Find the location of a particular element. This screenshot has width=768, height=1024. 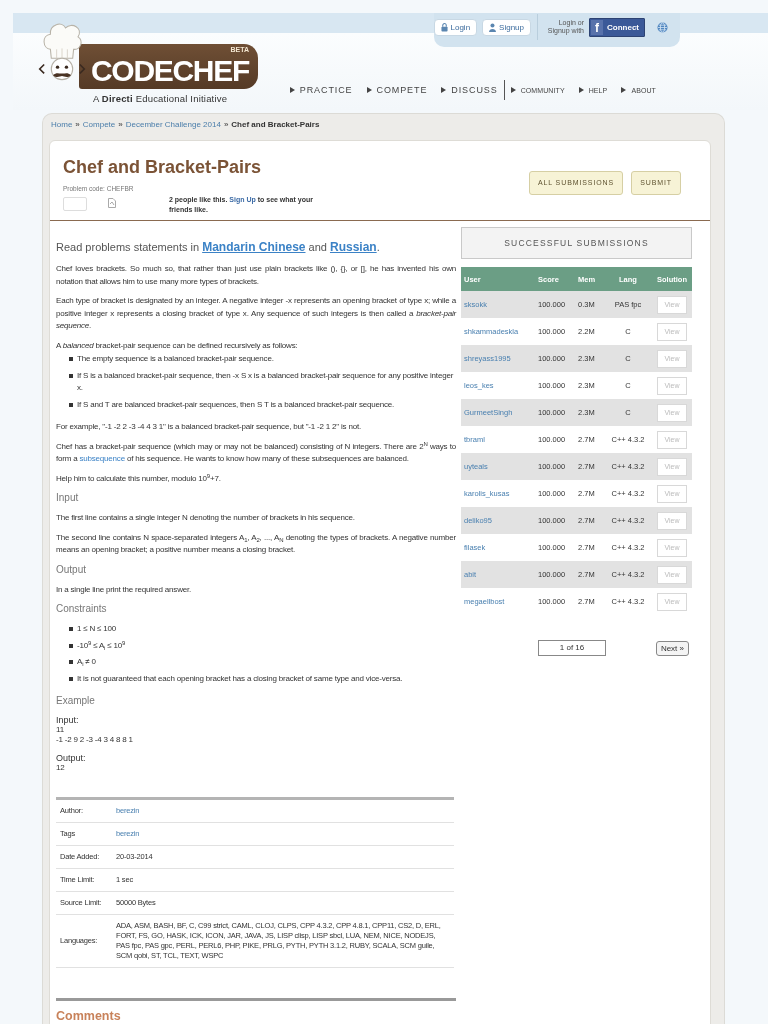

example-data: 11 -1 -2 9 2 -3 -4 3 4 8 8 1 is located at coordinates (95, 735).